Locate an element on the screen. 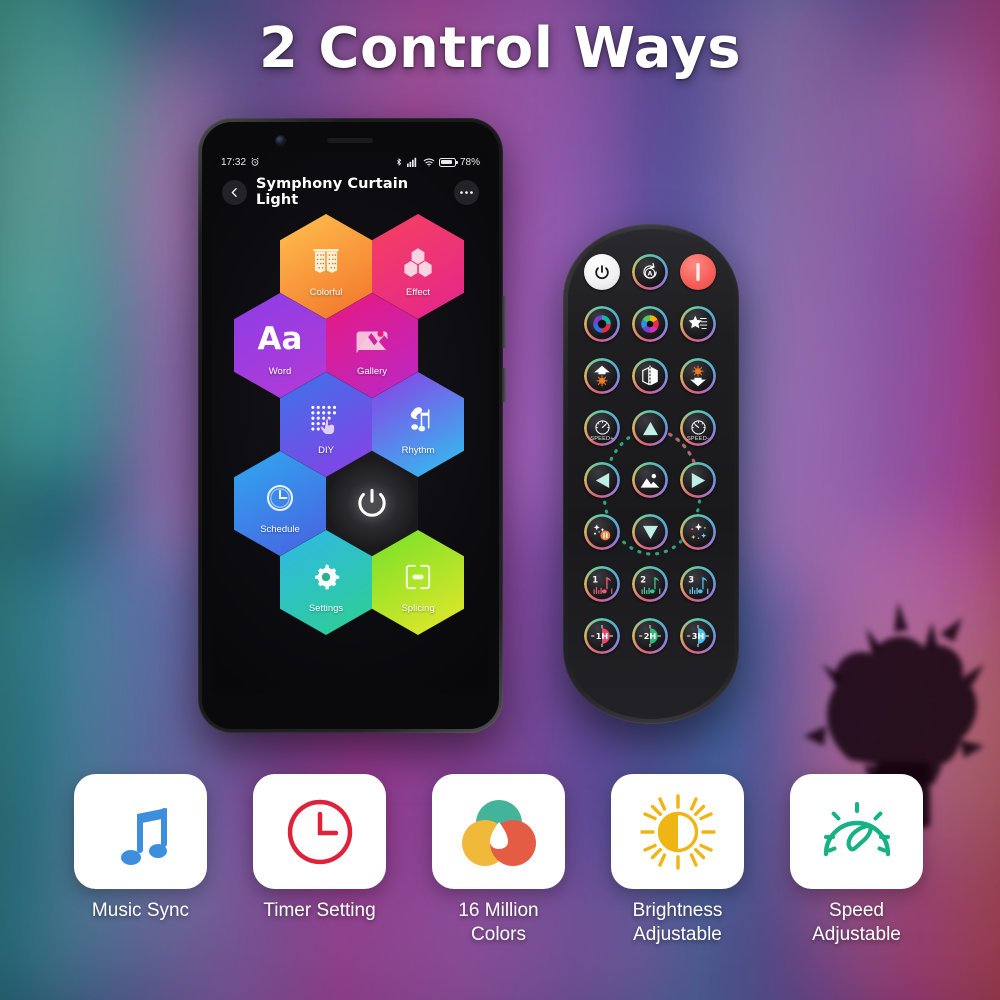  bluetooth-icon is located at coordinates (399, 162).